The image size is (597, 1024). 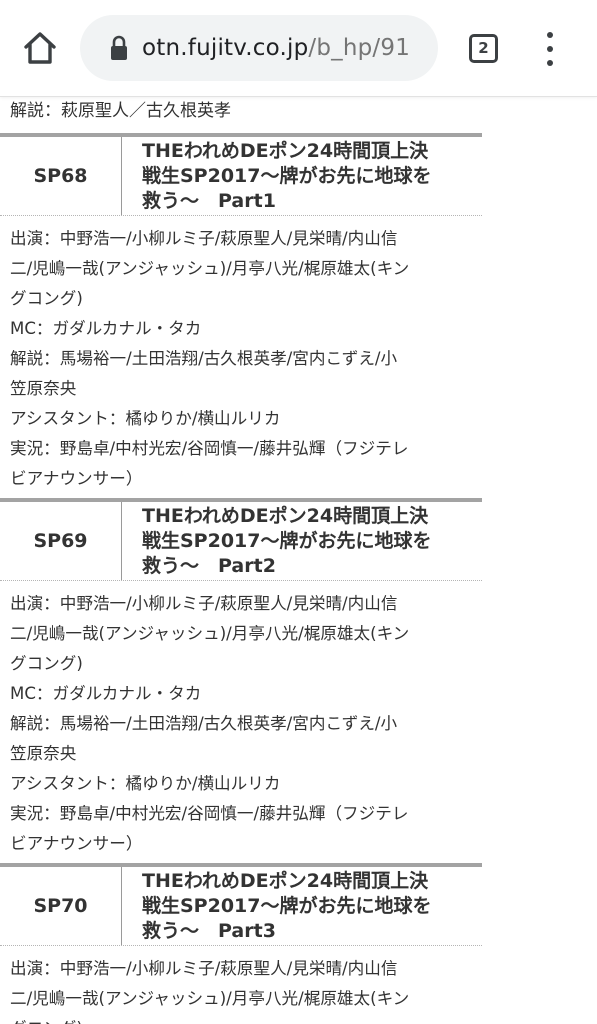 I want to click on episode-number: SP68, so click(x=61, y=176).